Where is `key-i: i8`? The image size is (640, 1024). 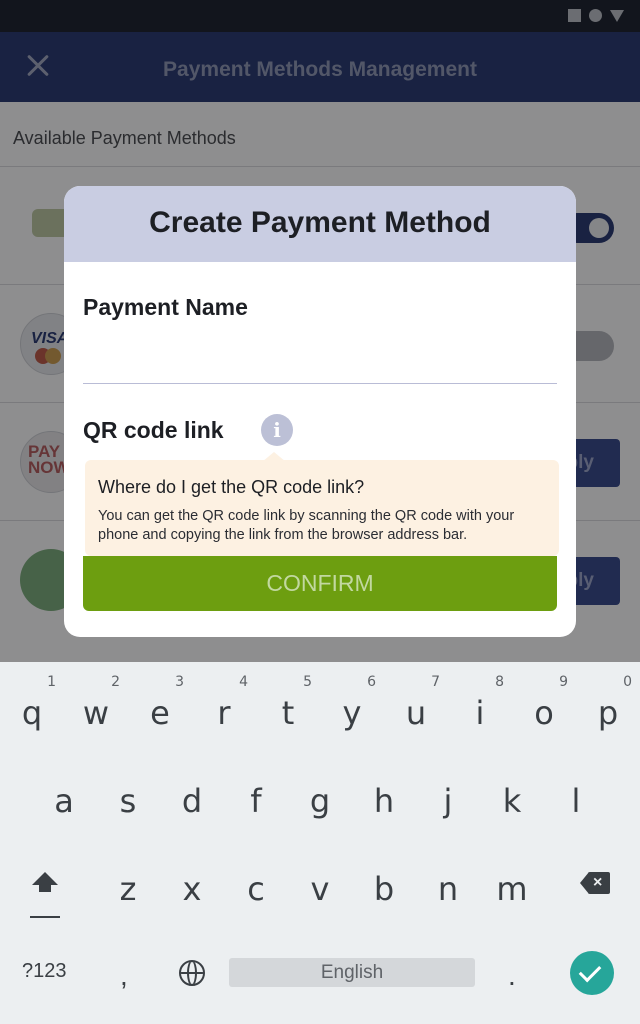 key-i: i8 is located at coordinates (480, 710).